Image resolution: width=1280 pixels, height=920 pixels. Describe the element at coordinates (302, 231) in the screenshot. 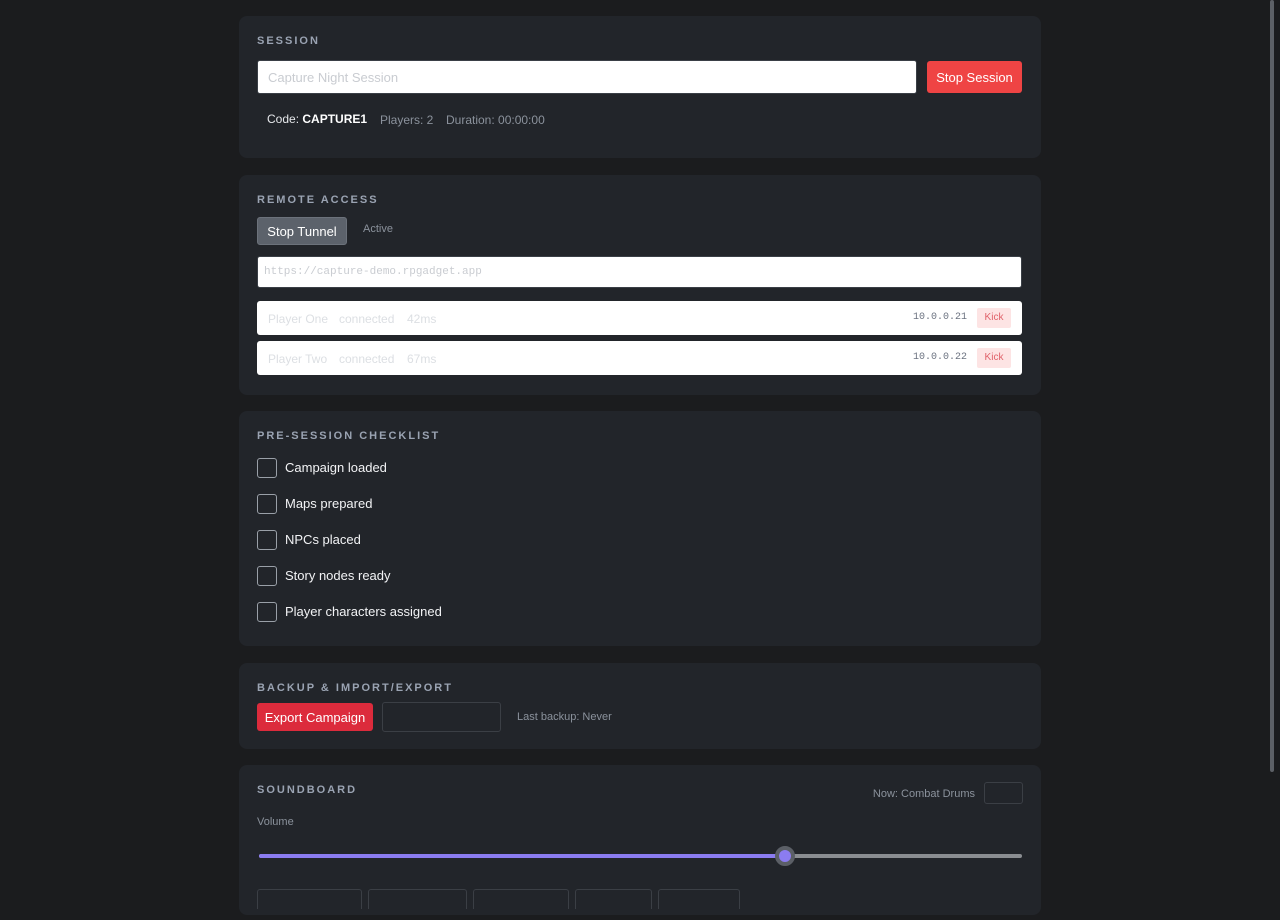

I see `stop-tunnel-button: Stop Tunnel` at that location.